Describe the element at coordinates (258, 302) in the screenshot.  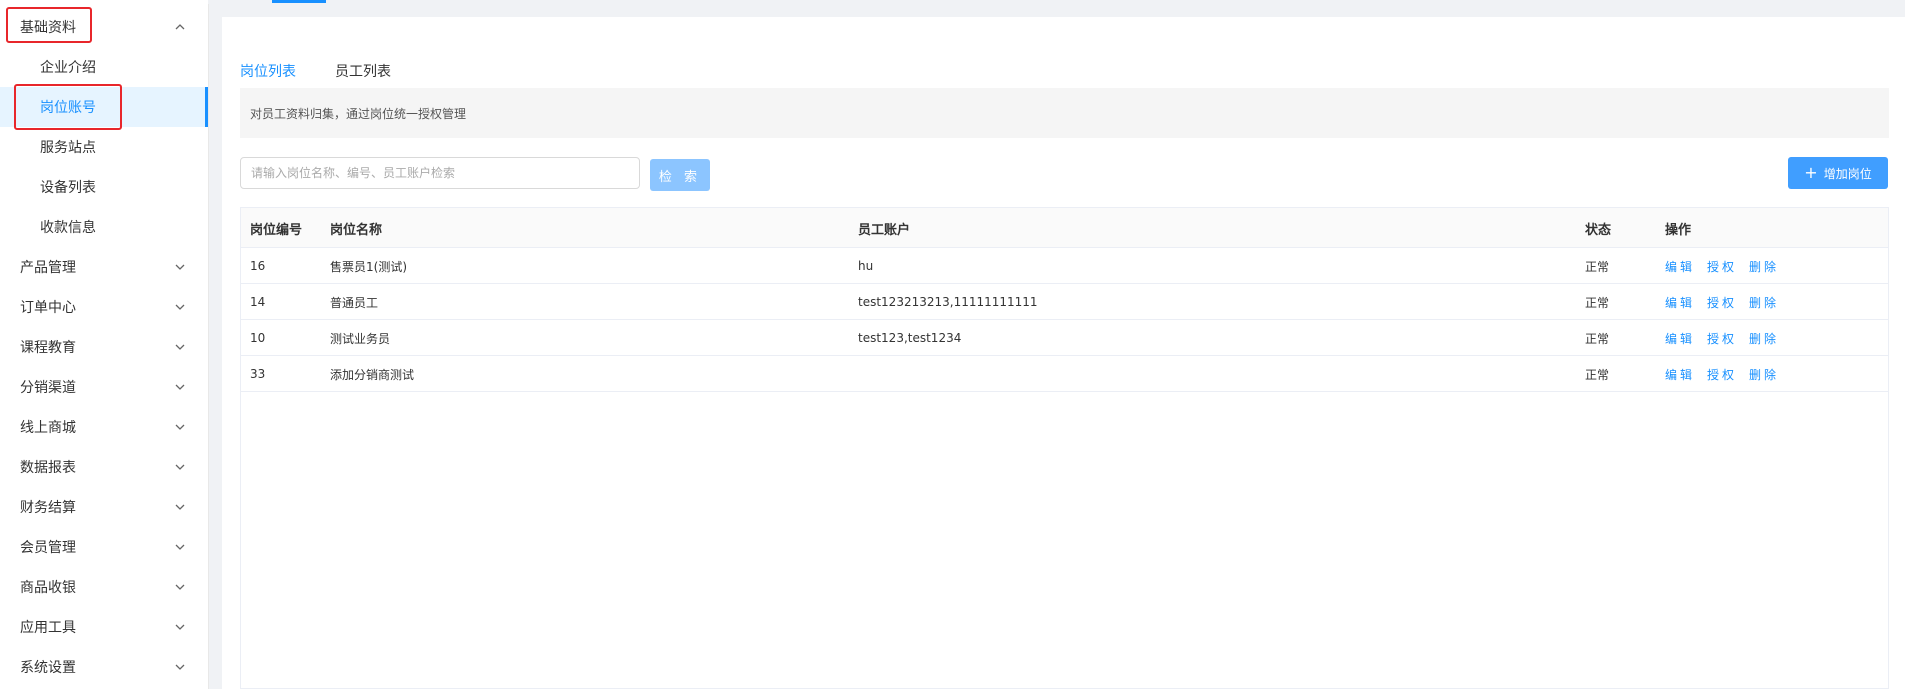
I see `cell-post-id: 14` at that location.